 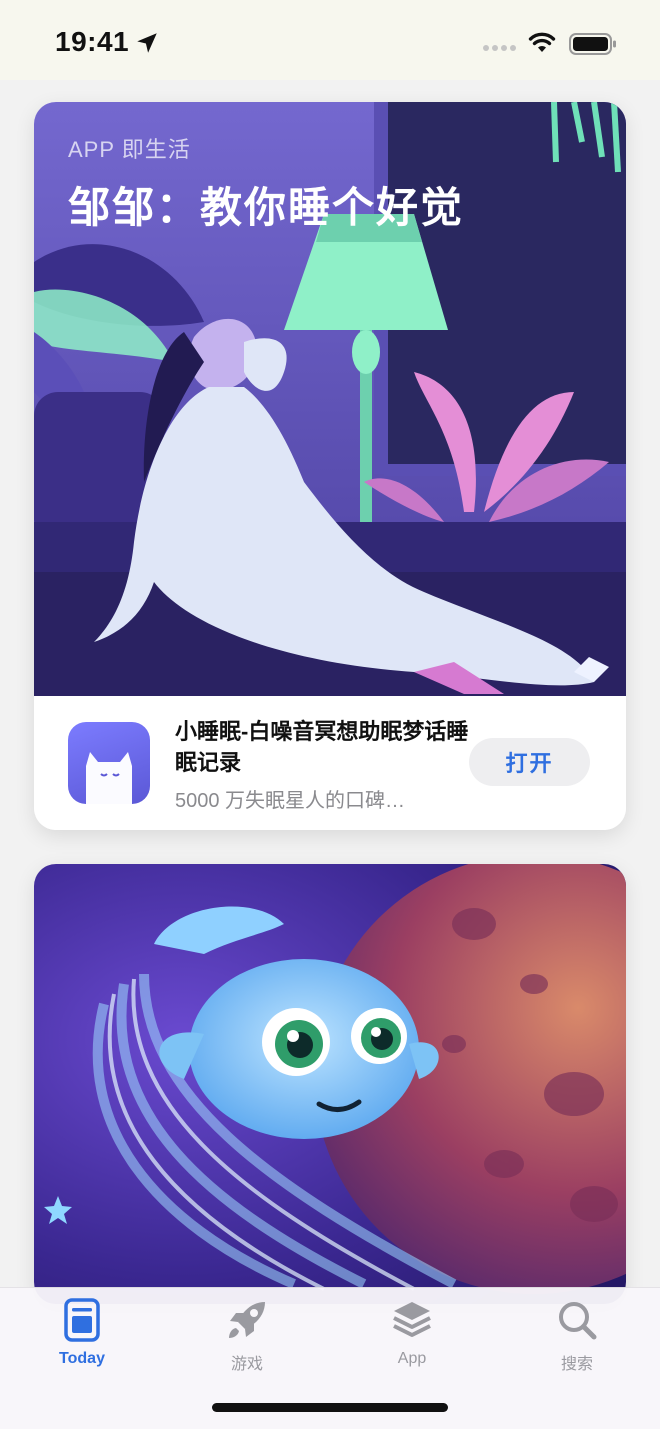 What do you see at coordinates (92, 41) in the screenshot?
I see `status-time: 19:41` at bounding box center [92, 41].